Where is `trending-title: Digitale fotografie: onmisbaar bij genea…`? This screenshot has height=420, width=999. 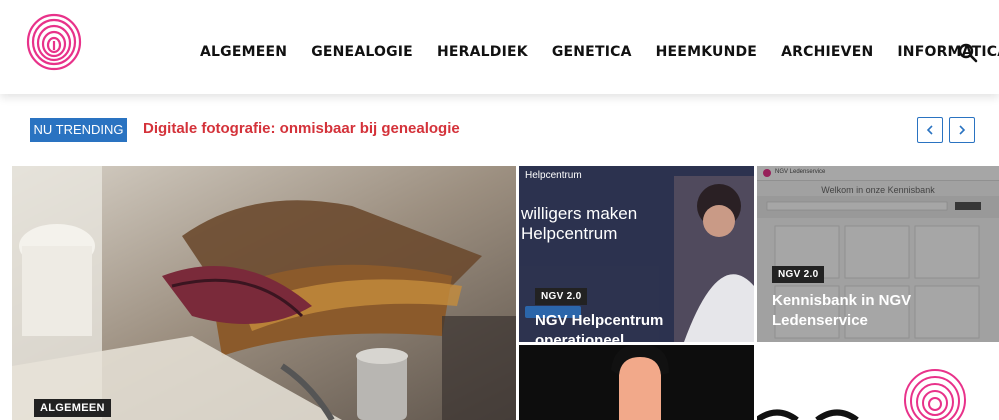
trending-title: Digitale fotografie: onmisbaar bij genea… is located at coordinates (301, 128).